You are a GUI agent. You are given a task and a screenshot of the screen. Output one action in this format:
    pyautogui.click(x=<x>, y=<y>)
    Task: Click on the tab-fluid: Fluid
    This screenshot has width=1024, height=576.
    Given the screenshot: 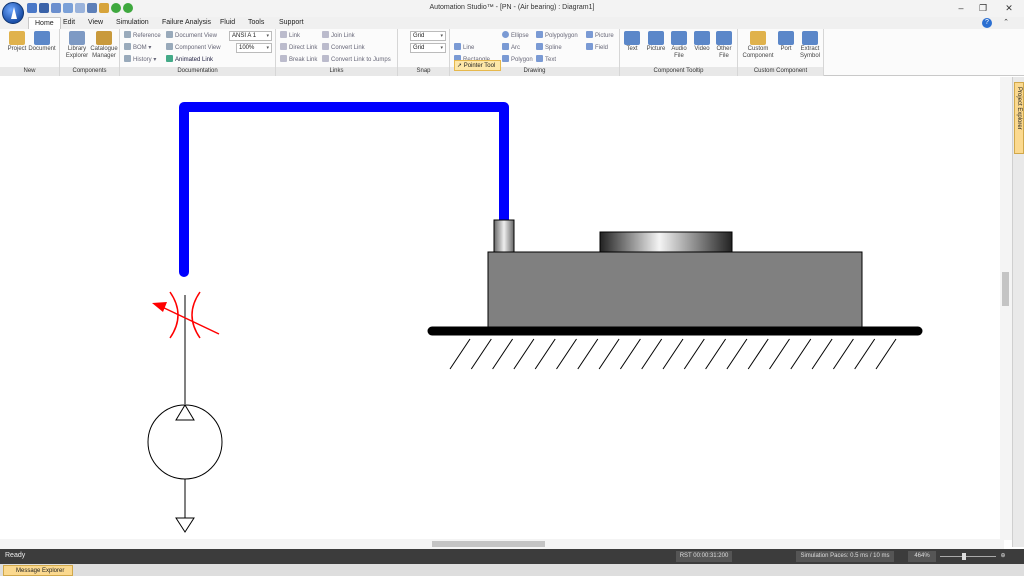 What is the action you would take?
    pyautogui.click(x=227, y=23)
    